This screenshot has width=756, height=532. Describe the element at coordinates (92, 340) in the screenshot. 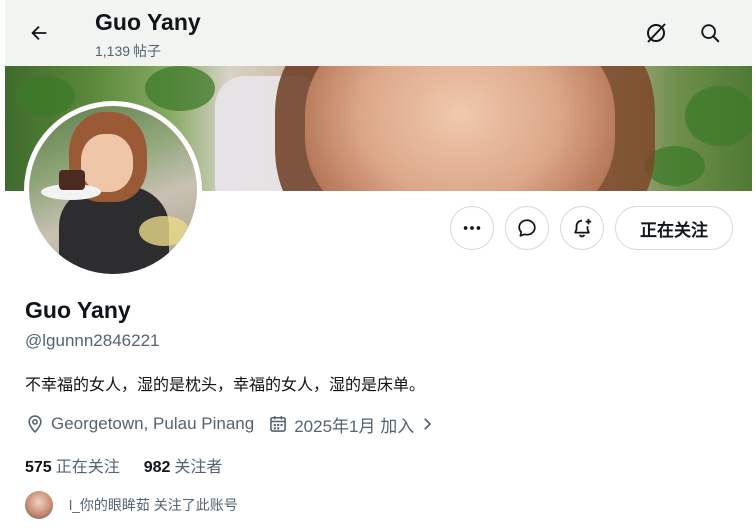

I see `profile-handle: @lgunnn2846221` at that location.